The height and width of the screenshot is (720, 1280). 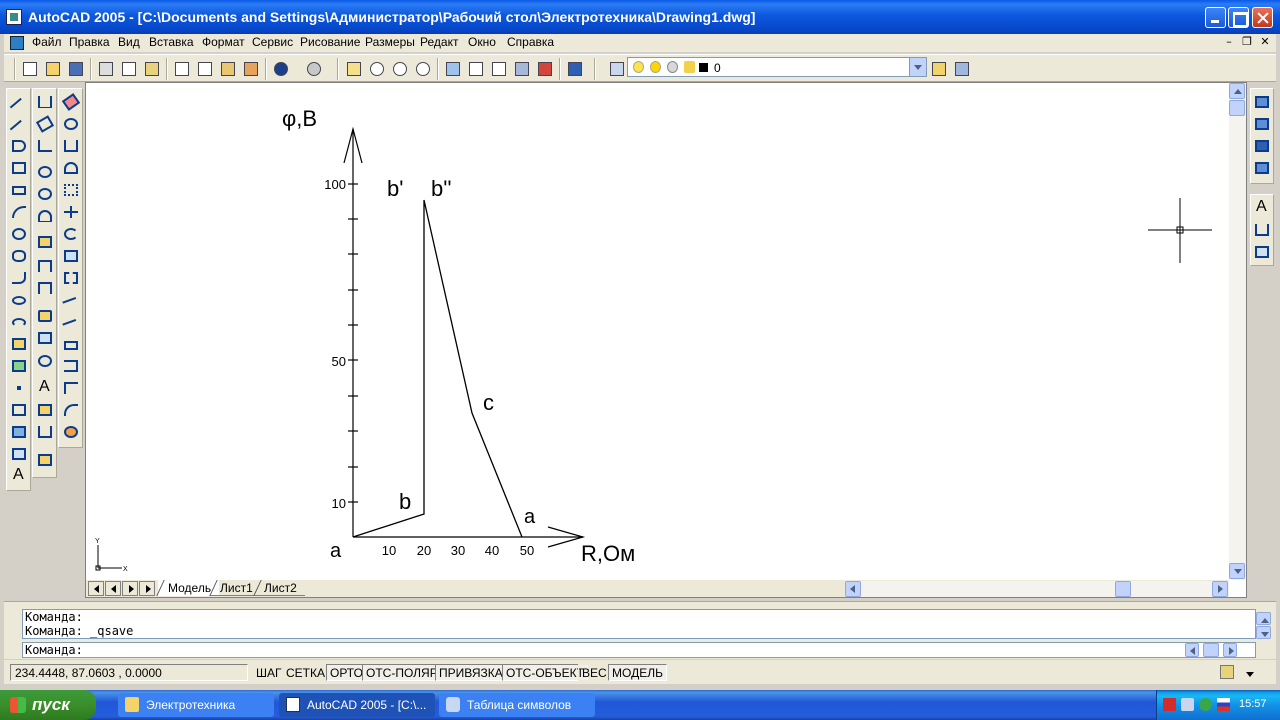 I want to click on scroll-right-button, so click(x=1220, y=589).